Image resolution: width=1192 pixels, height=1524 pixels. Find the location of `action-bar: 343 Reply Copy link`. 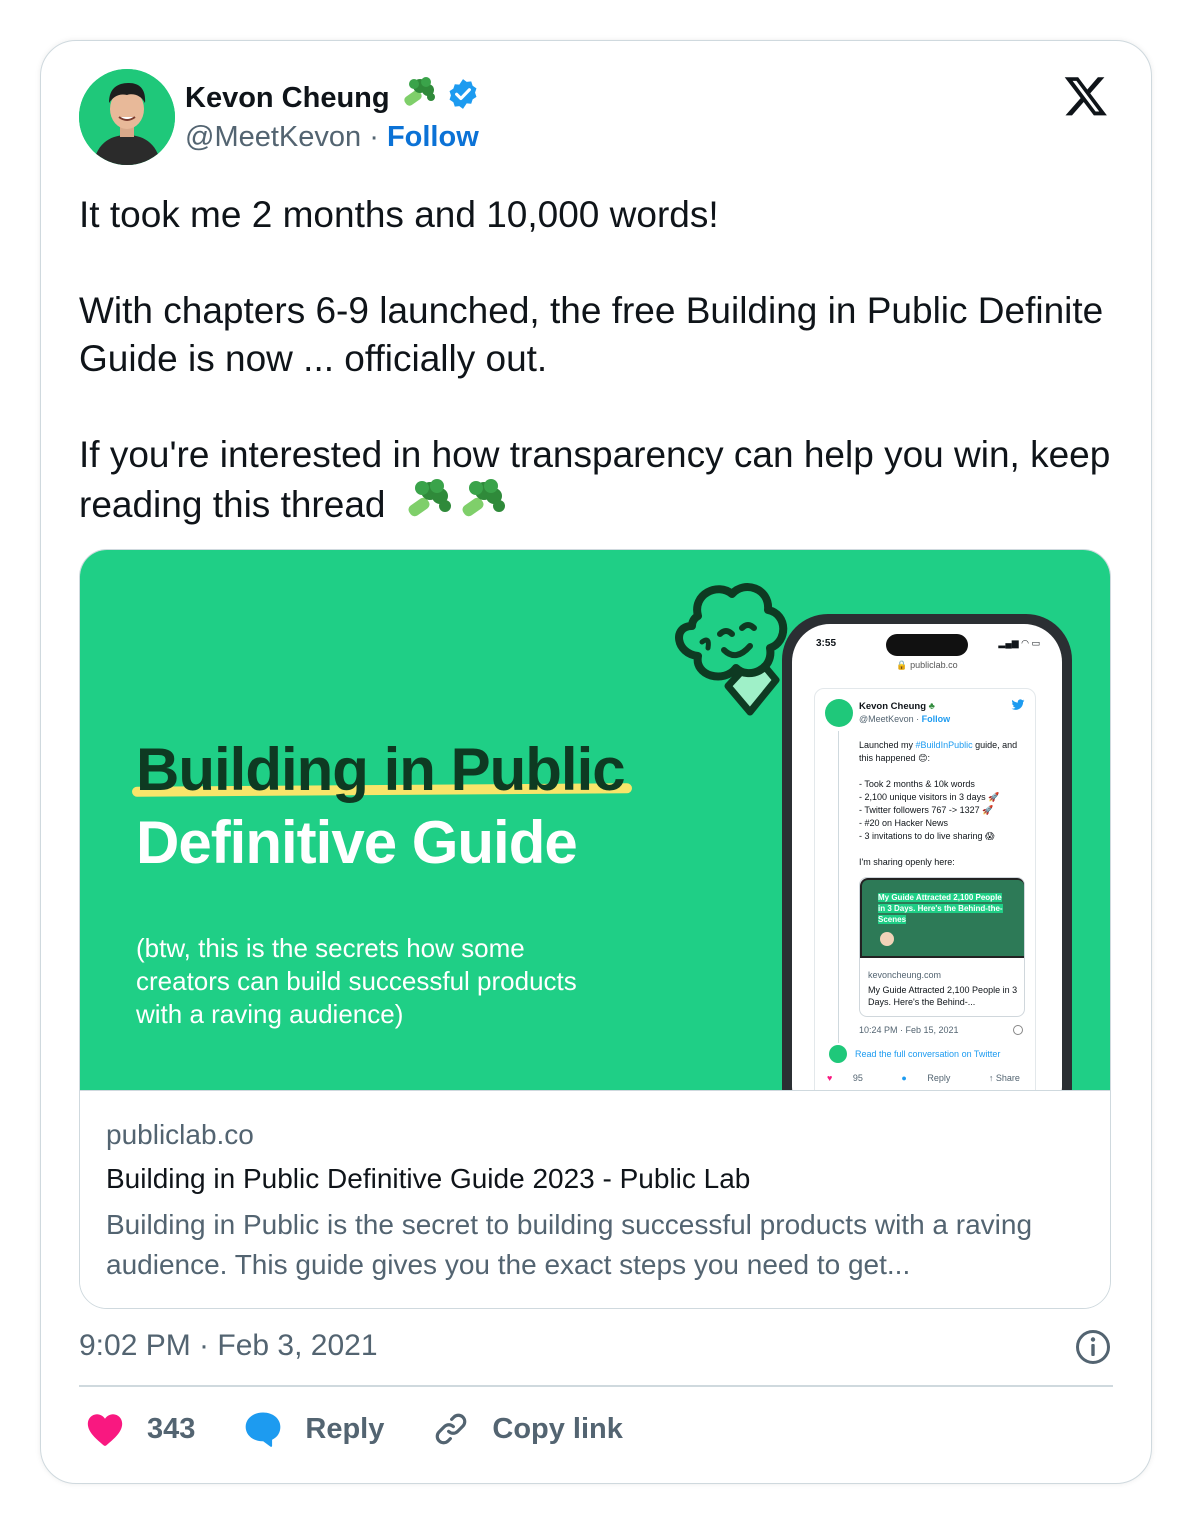

action-bar: 343 Reply Copy link is located at coordinates (378, 1429).